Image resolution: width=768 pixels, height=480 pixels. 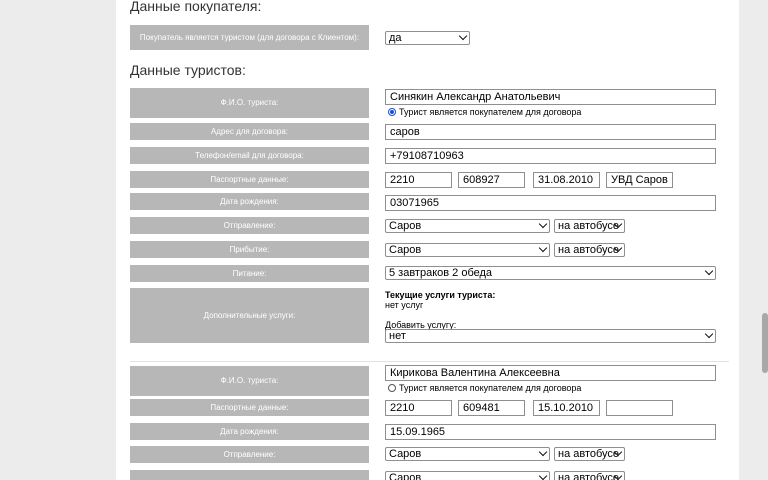 What do you see at coordinates (405, 476) in the screenshot?
I see `t2-arrival-city-value: Саров` at bounding box center [405, 476].